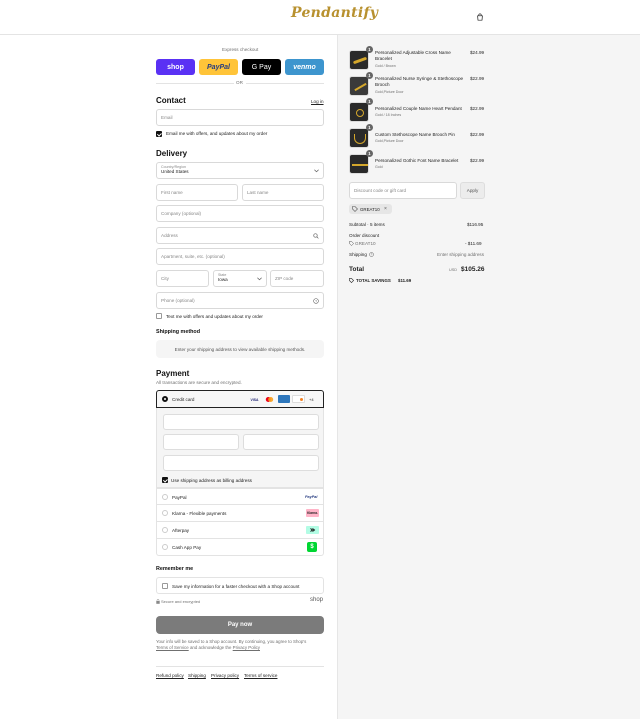 Image resolution: width=640 pixels, height=719 pixels. Describe the element at coordinates (172, 647) in the screenshot. I see `terms-of-service-link: Terms of Service` at that location.